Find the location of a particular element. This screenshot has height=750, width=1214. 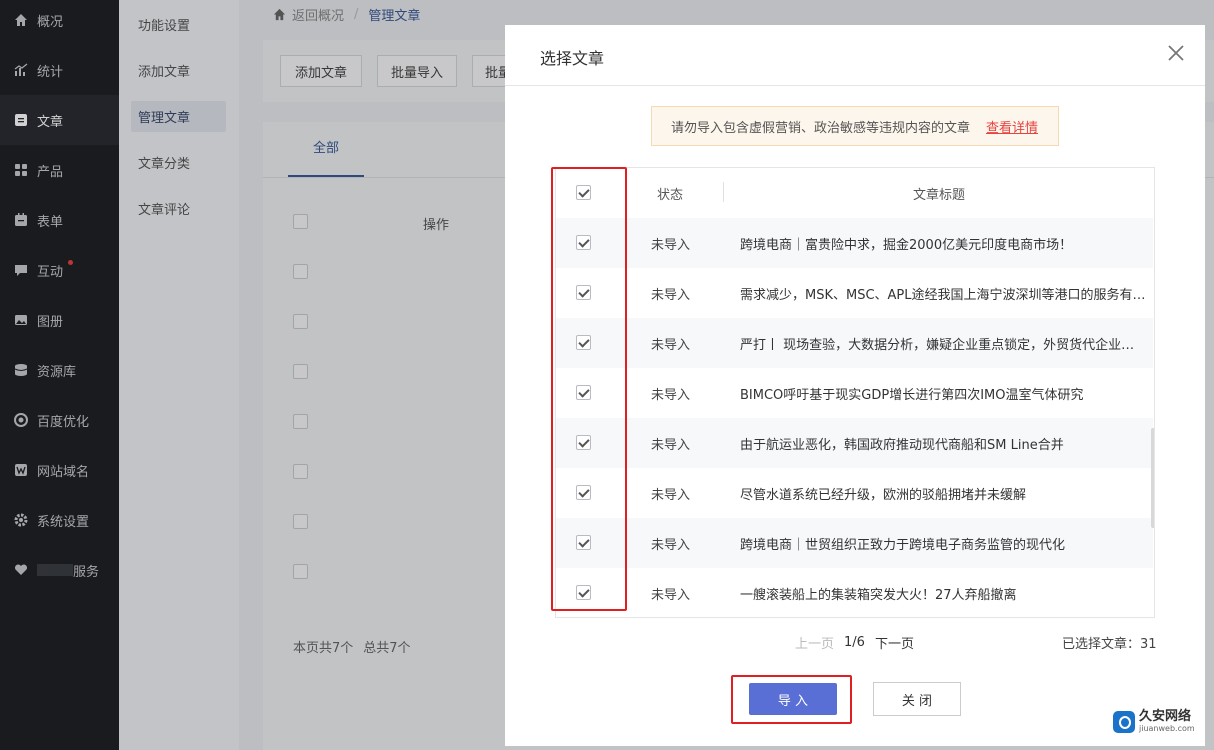

table-row: 未导入 一艘滚装船上的集装箱突发大火！27人弃船撤离 is located at coordinates (854, 592).